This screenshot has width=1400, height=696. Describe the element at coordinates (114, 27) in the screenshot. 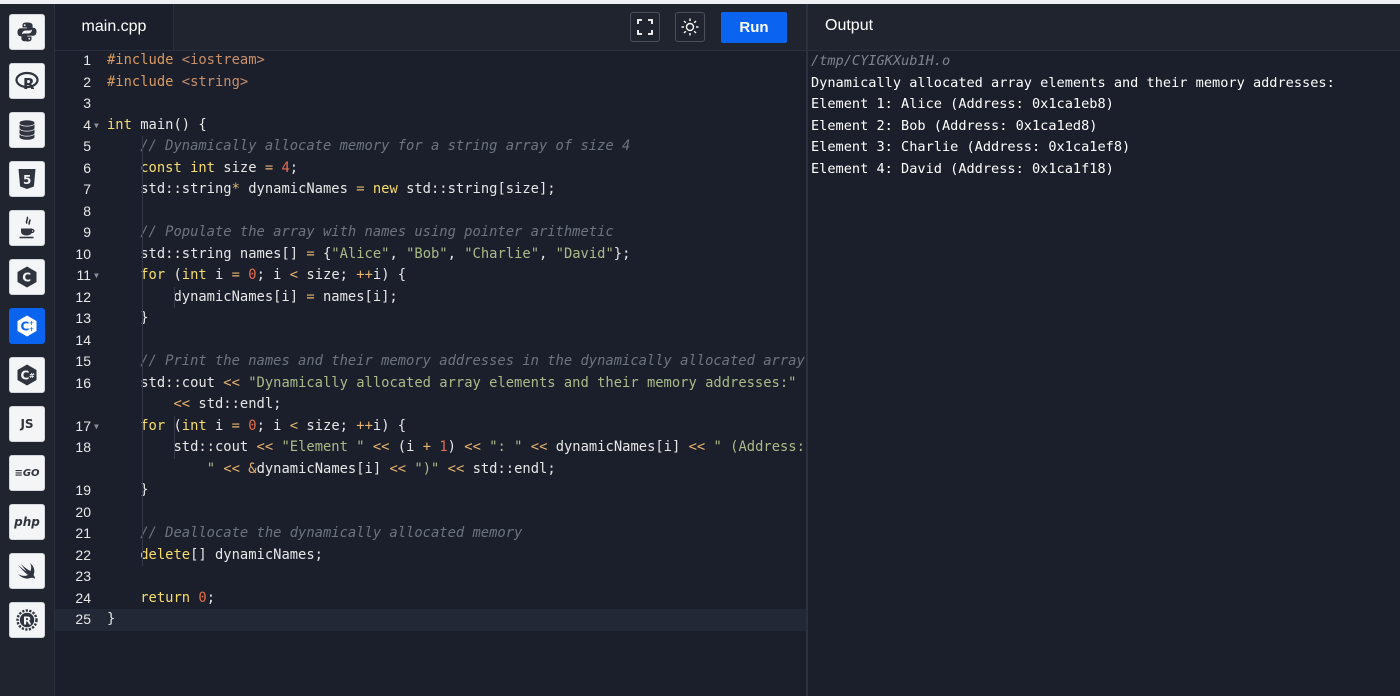

I see `file-tab-main-cpp: main.cpp` at that location.